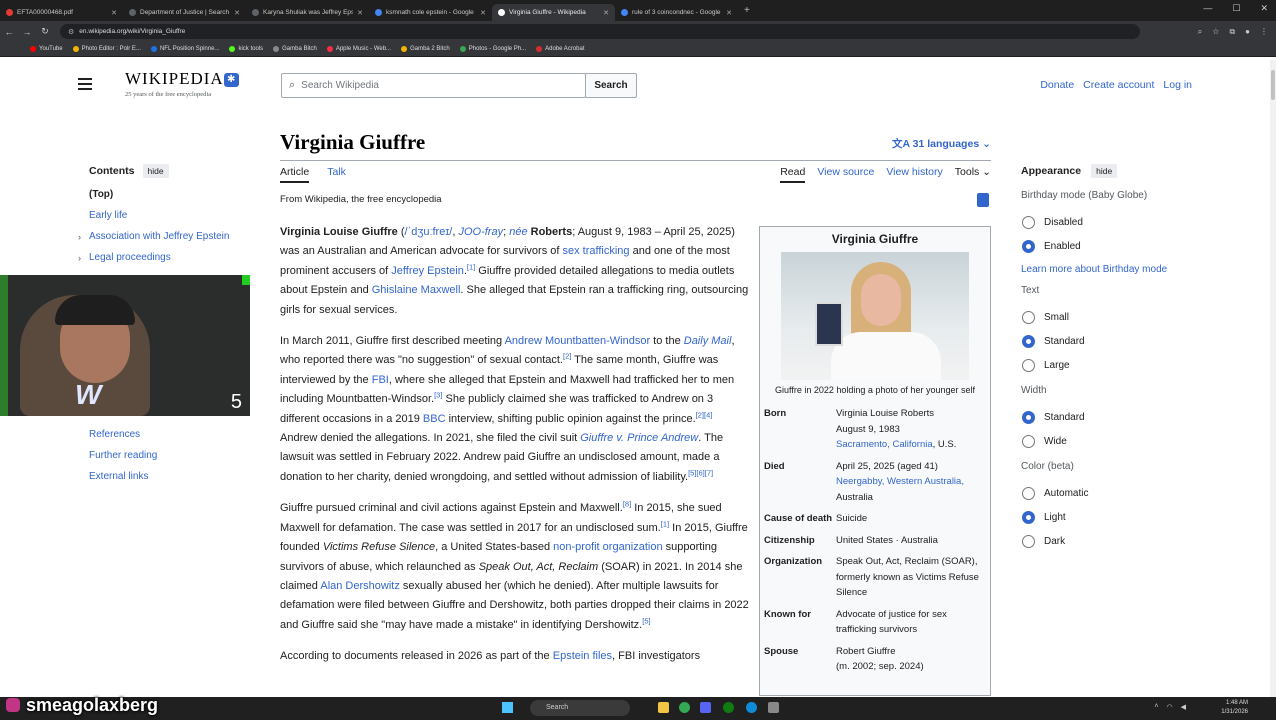 The image size is (1276, 720). I want to click on menu-icon: ⋮, so click(1264, 32).